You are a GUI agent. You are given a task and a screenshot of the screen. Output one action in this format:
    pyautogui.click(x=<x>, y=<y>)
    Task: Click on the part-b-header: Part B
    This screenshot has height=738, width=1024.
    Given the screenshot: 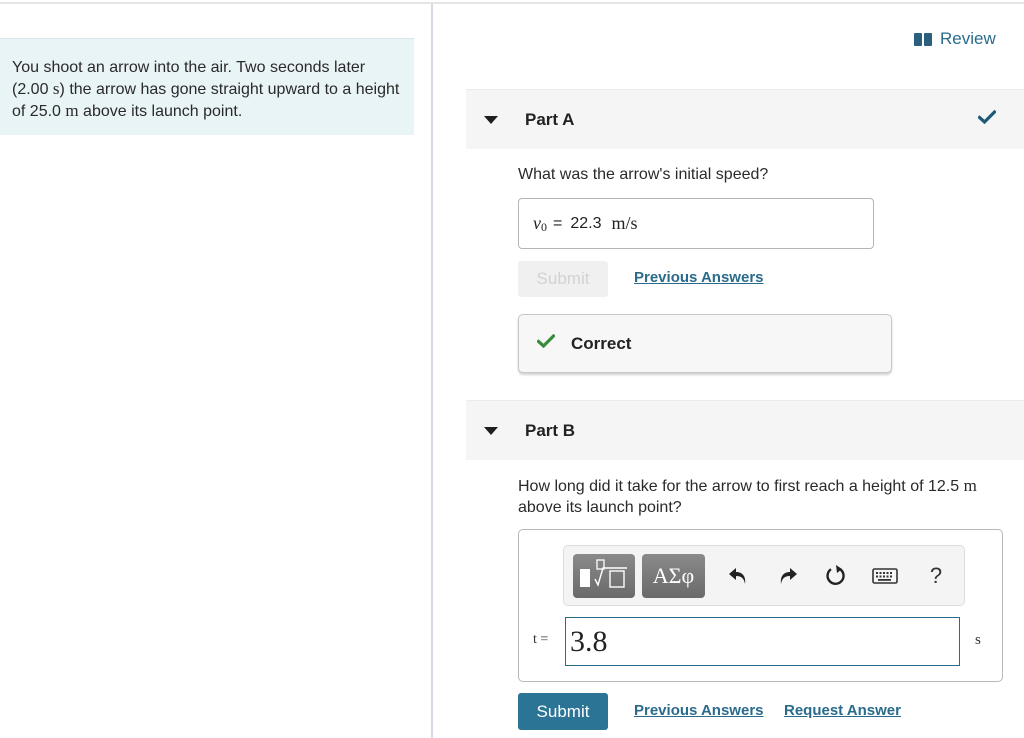 What is the action you would take?
    pyautogui.click(x=745, y=430)
    